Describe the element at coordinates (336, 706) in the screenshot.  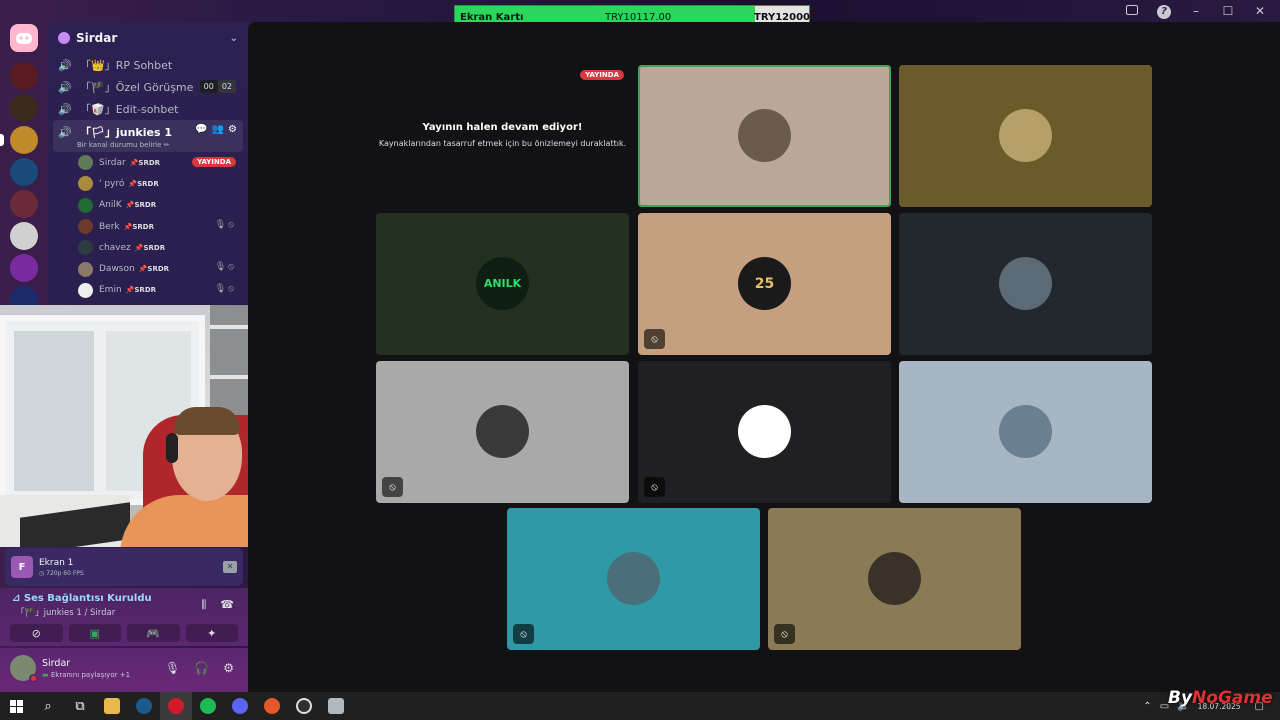
I see `app-icon` at that location.